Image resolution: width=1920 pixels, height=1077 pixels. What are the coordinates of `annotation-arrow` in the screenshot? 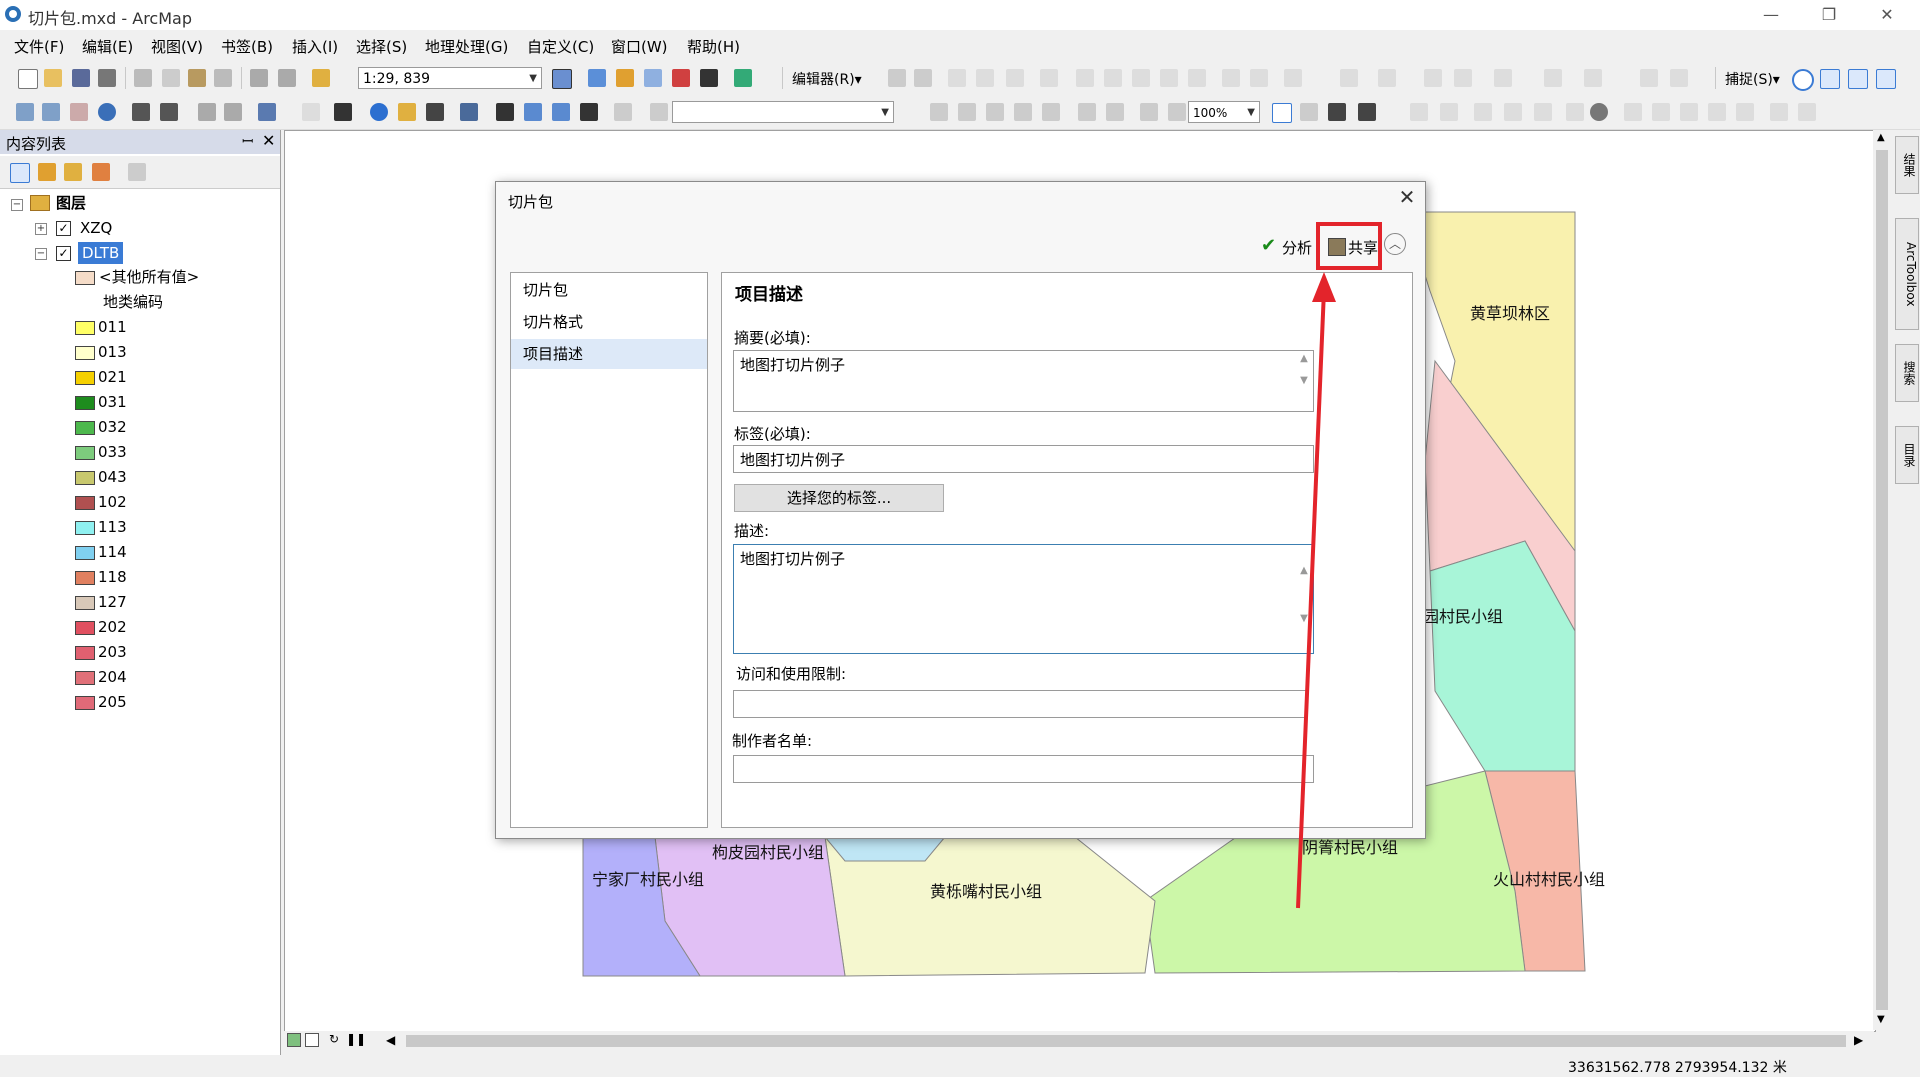 It's located at (1316, 590).